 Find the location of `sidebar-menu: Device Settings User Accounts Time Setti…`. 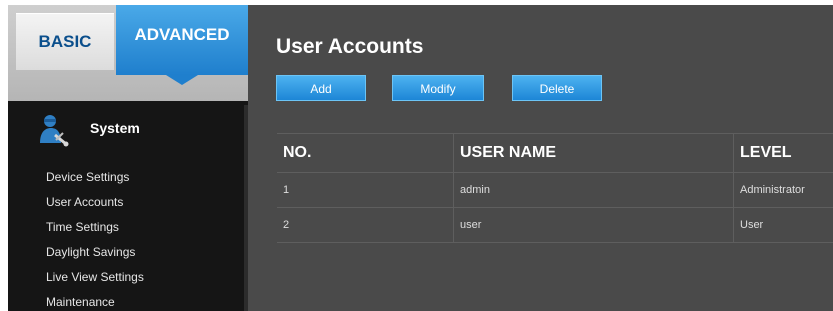

sidebar-menu: Device Settings User Accounts Time Setti… is located at coordinates (128, 238).